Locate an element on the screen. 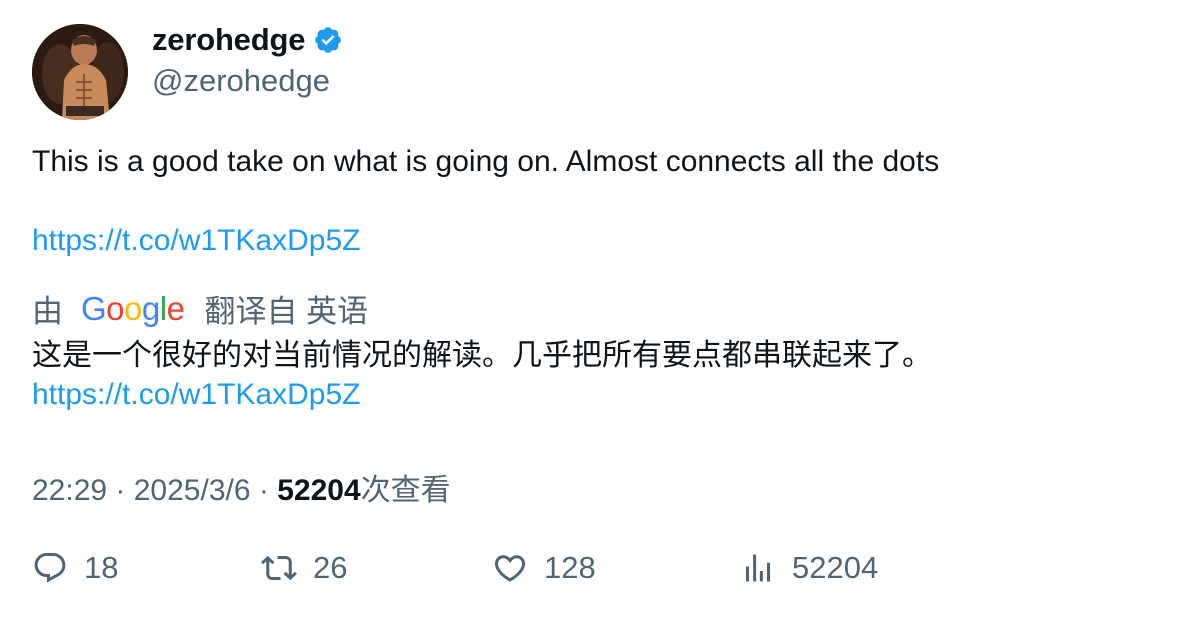 The width and height of the screenshot is (1196, 618). avatar is located at coordinates (80, 72).